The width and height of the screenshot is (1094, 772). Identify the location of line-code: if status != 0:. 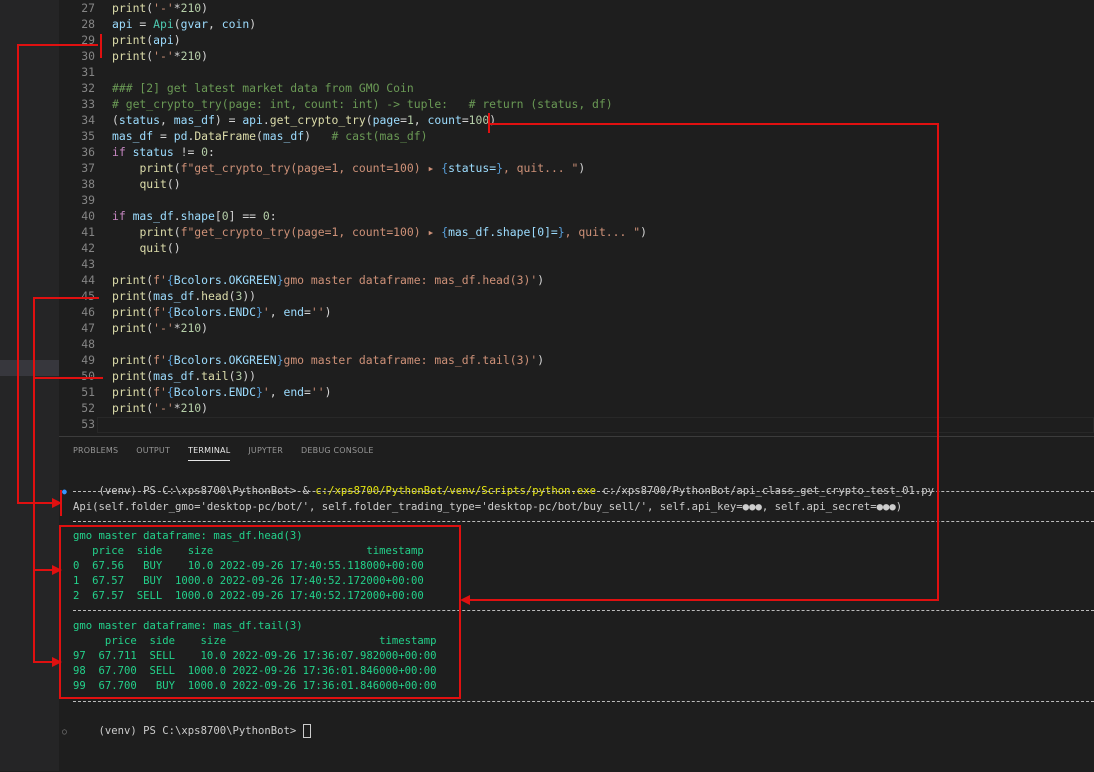
(163, 152).